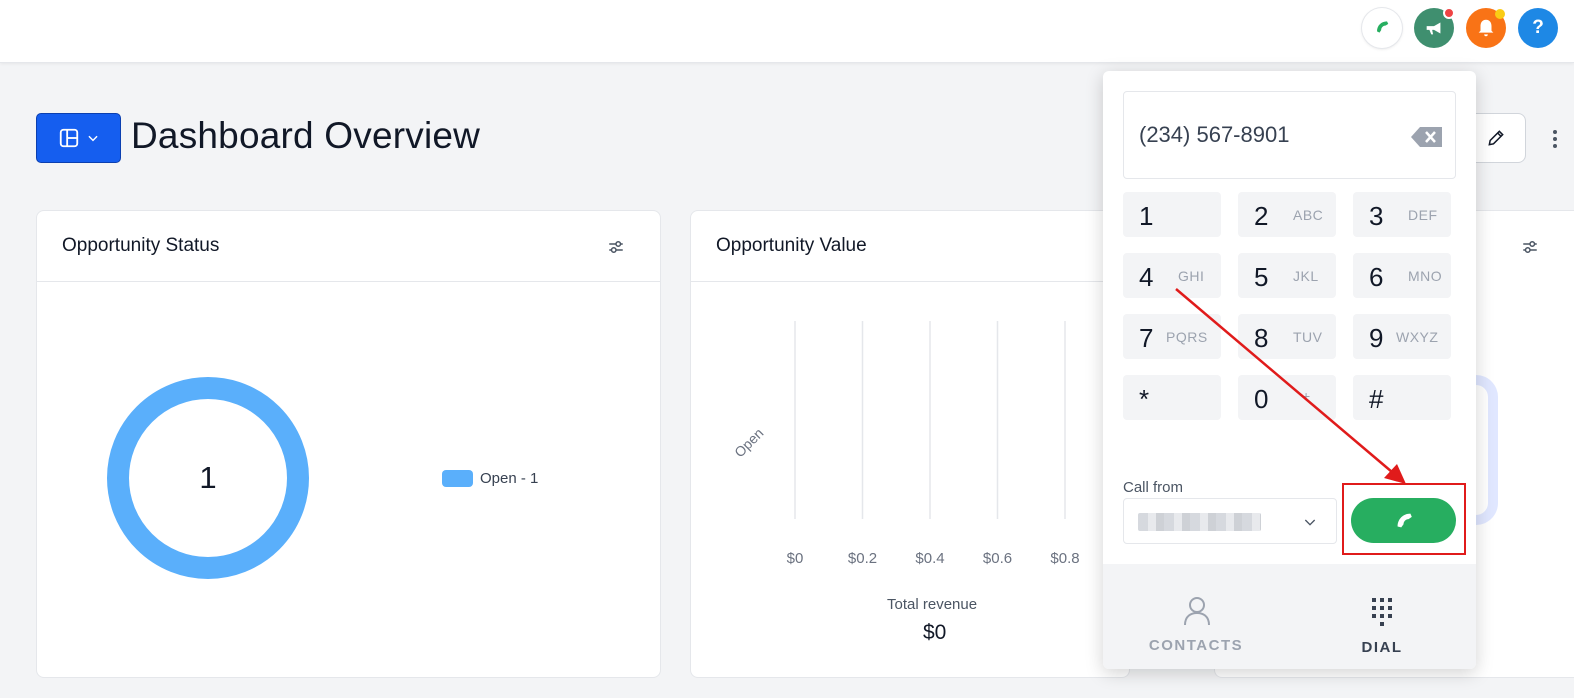 The height and width of the screenshot is (698, 1574). I want to click on phone-button, so click(1382, 28).